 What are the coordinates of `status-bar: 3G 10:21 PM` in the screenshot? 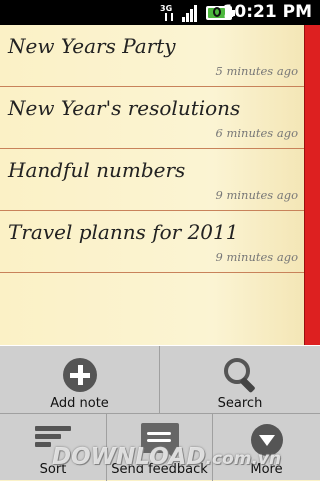 It's located at (160, 12).